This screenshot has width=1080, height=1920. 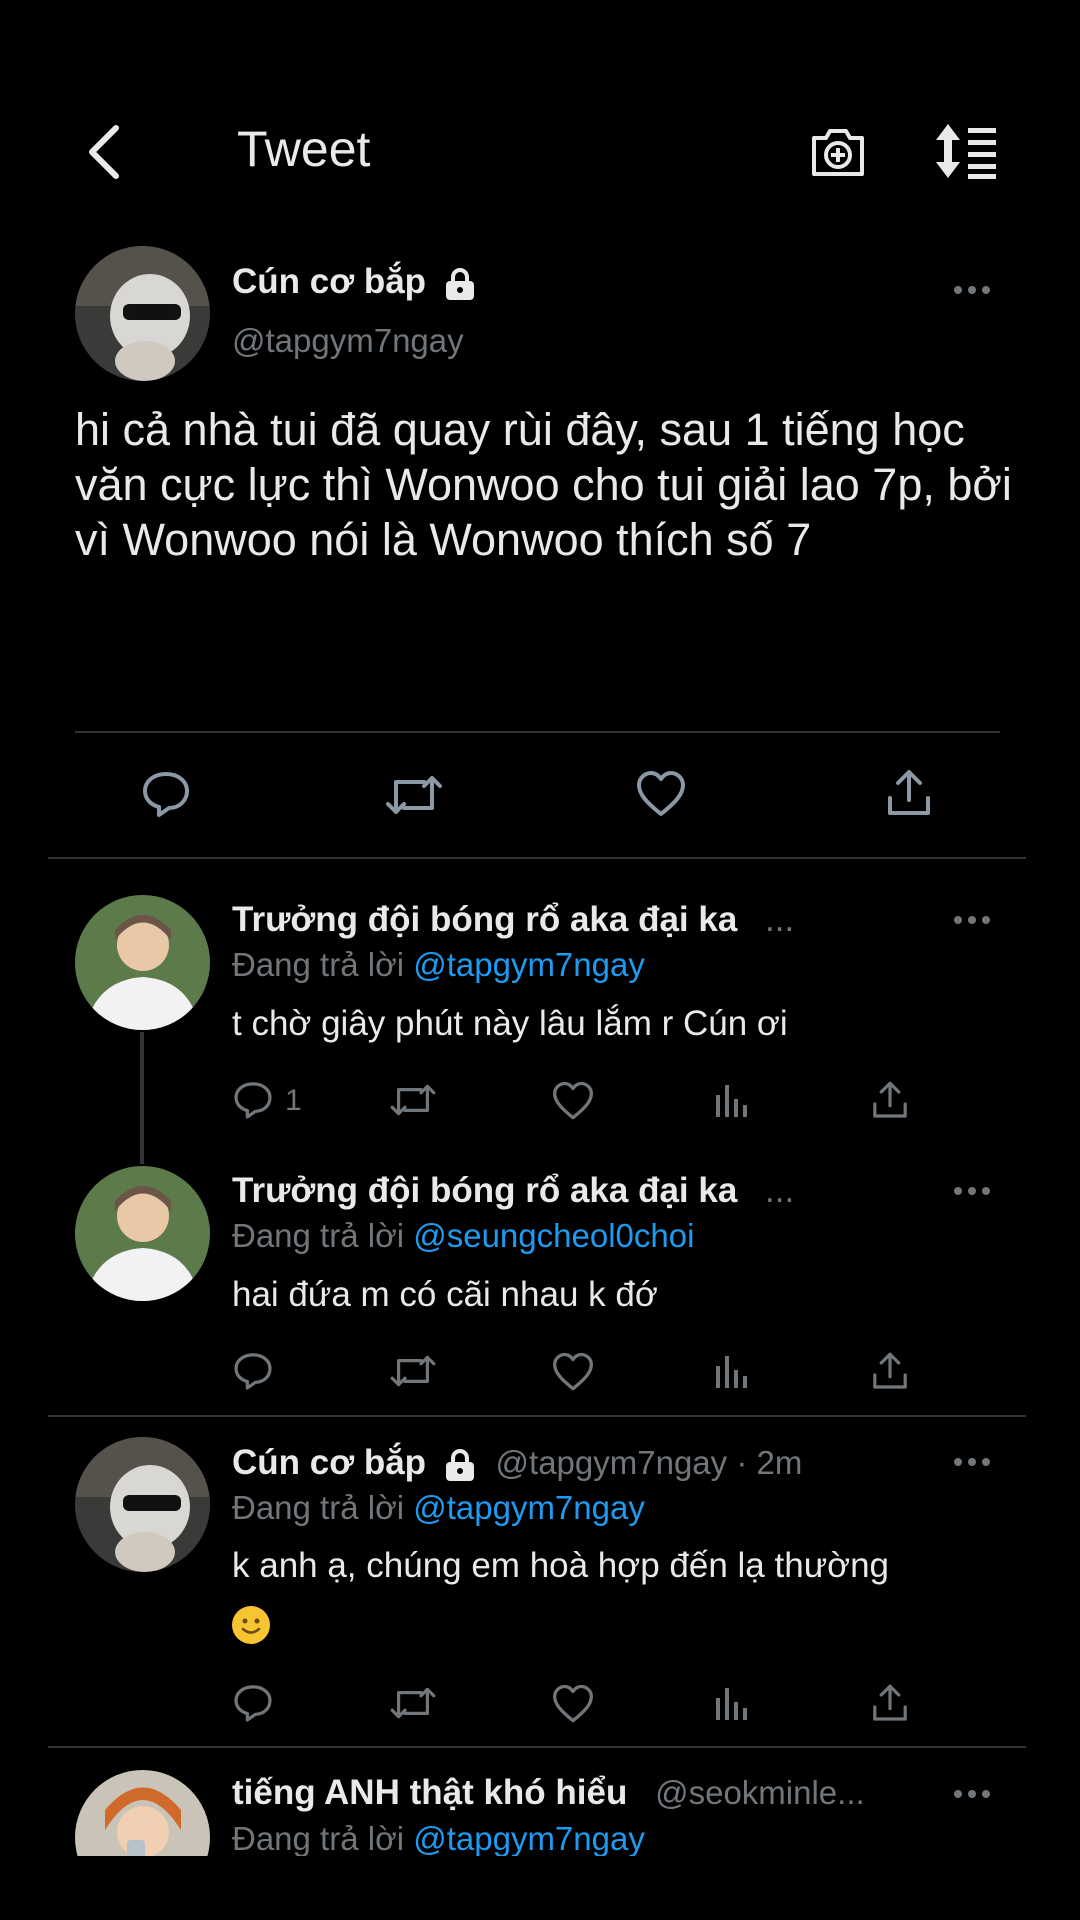 I want to click on handle: @tapgym7ngay, so click(x=348, y=341).